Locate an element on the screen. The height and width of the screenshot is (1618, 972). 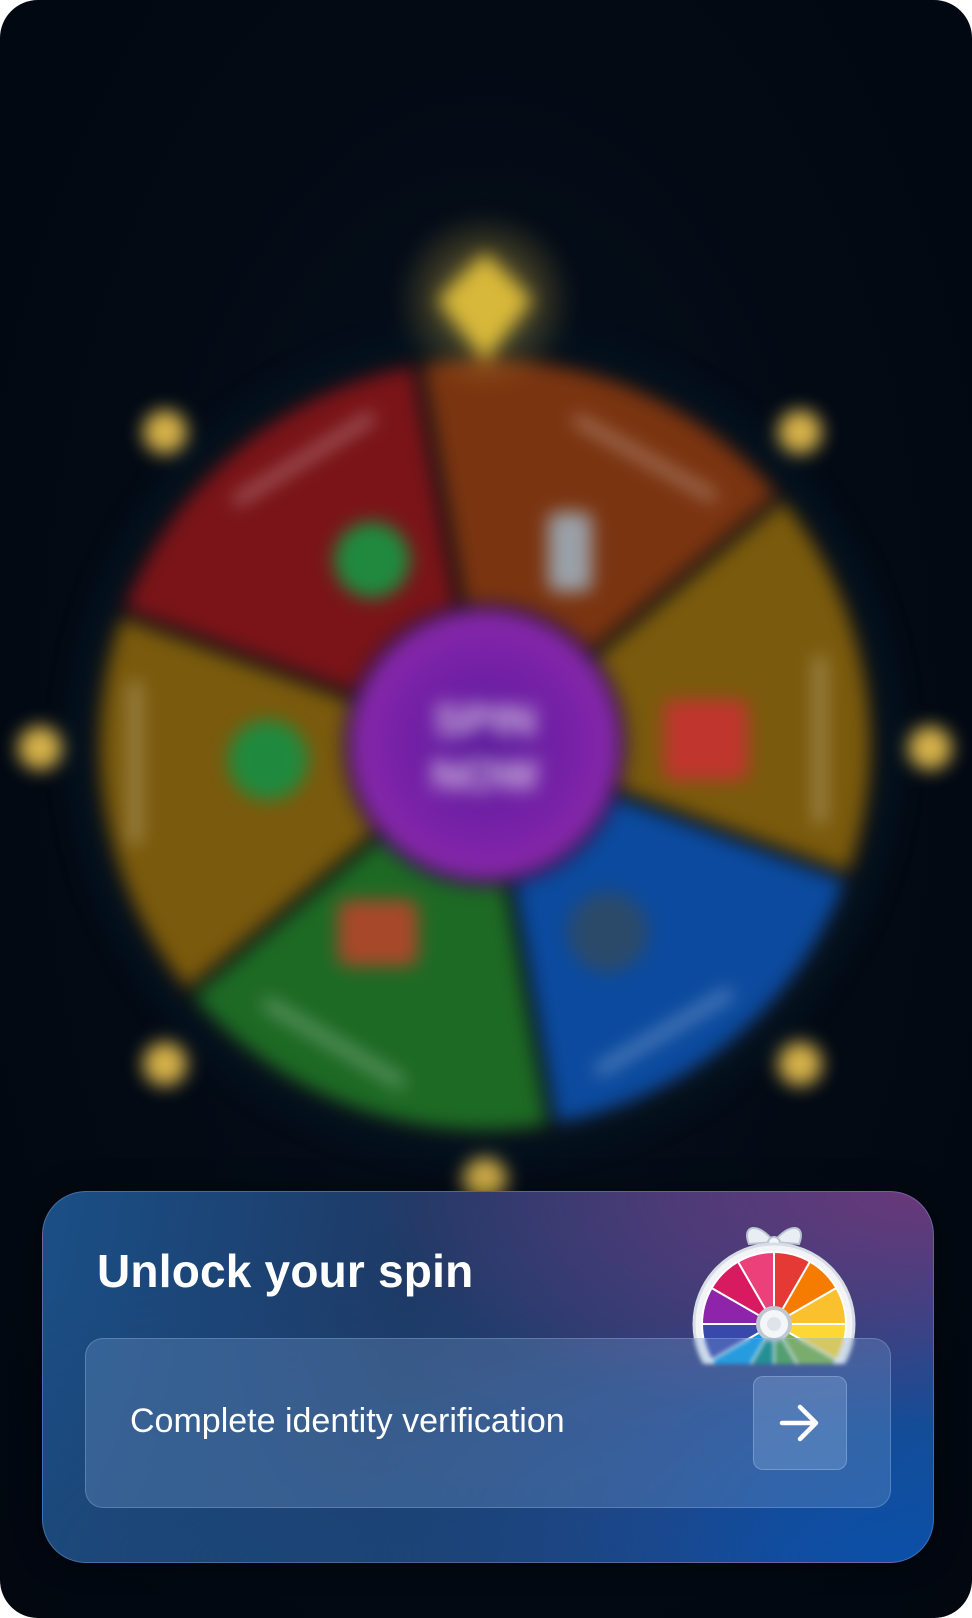
hub-label-line1: SPIN is located at coordinates (485, 720).